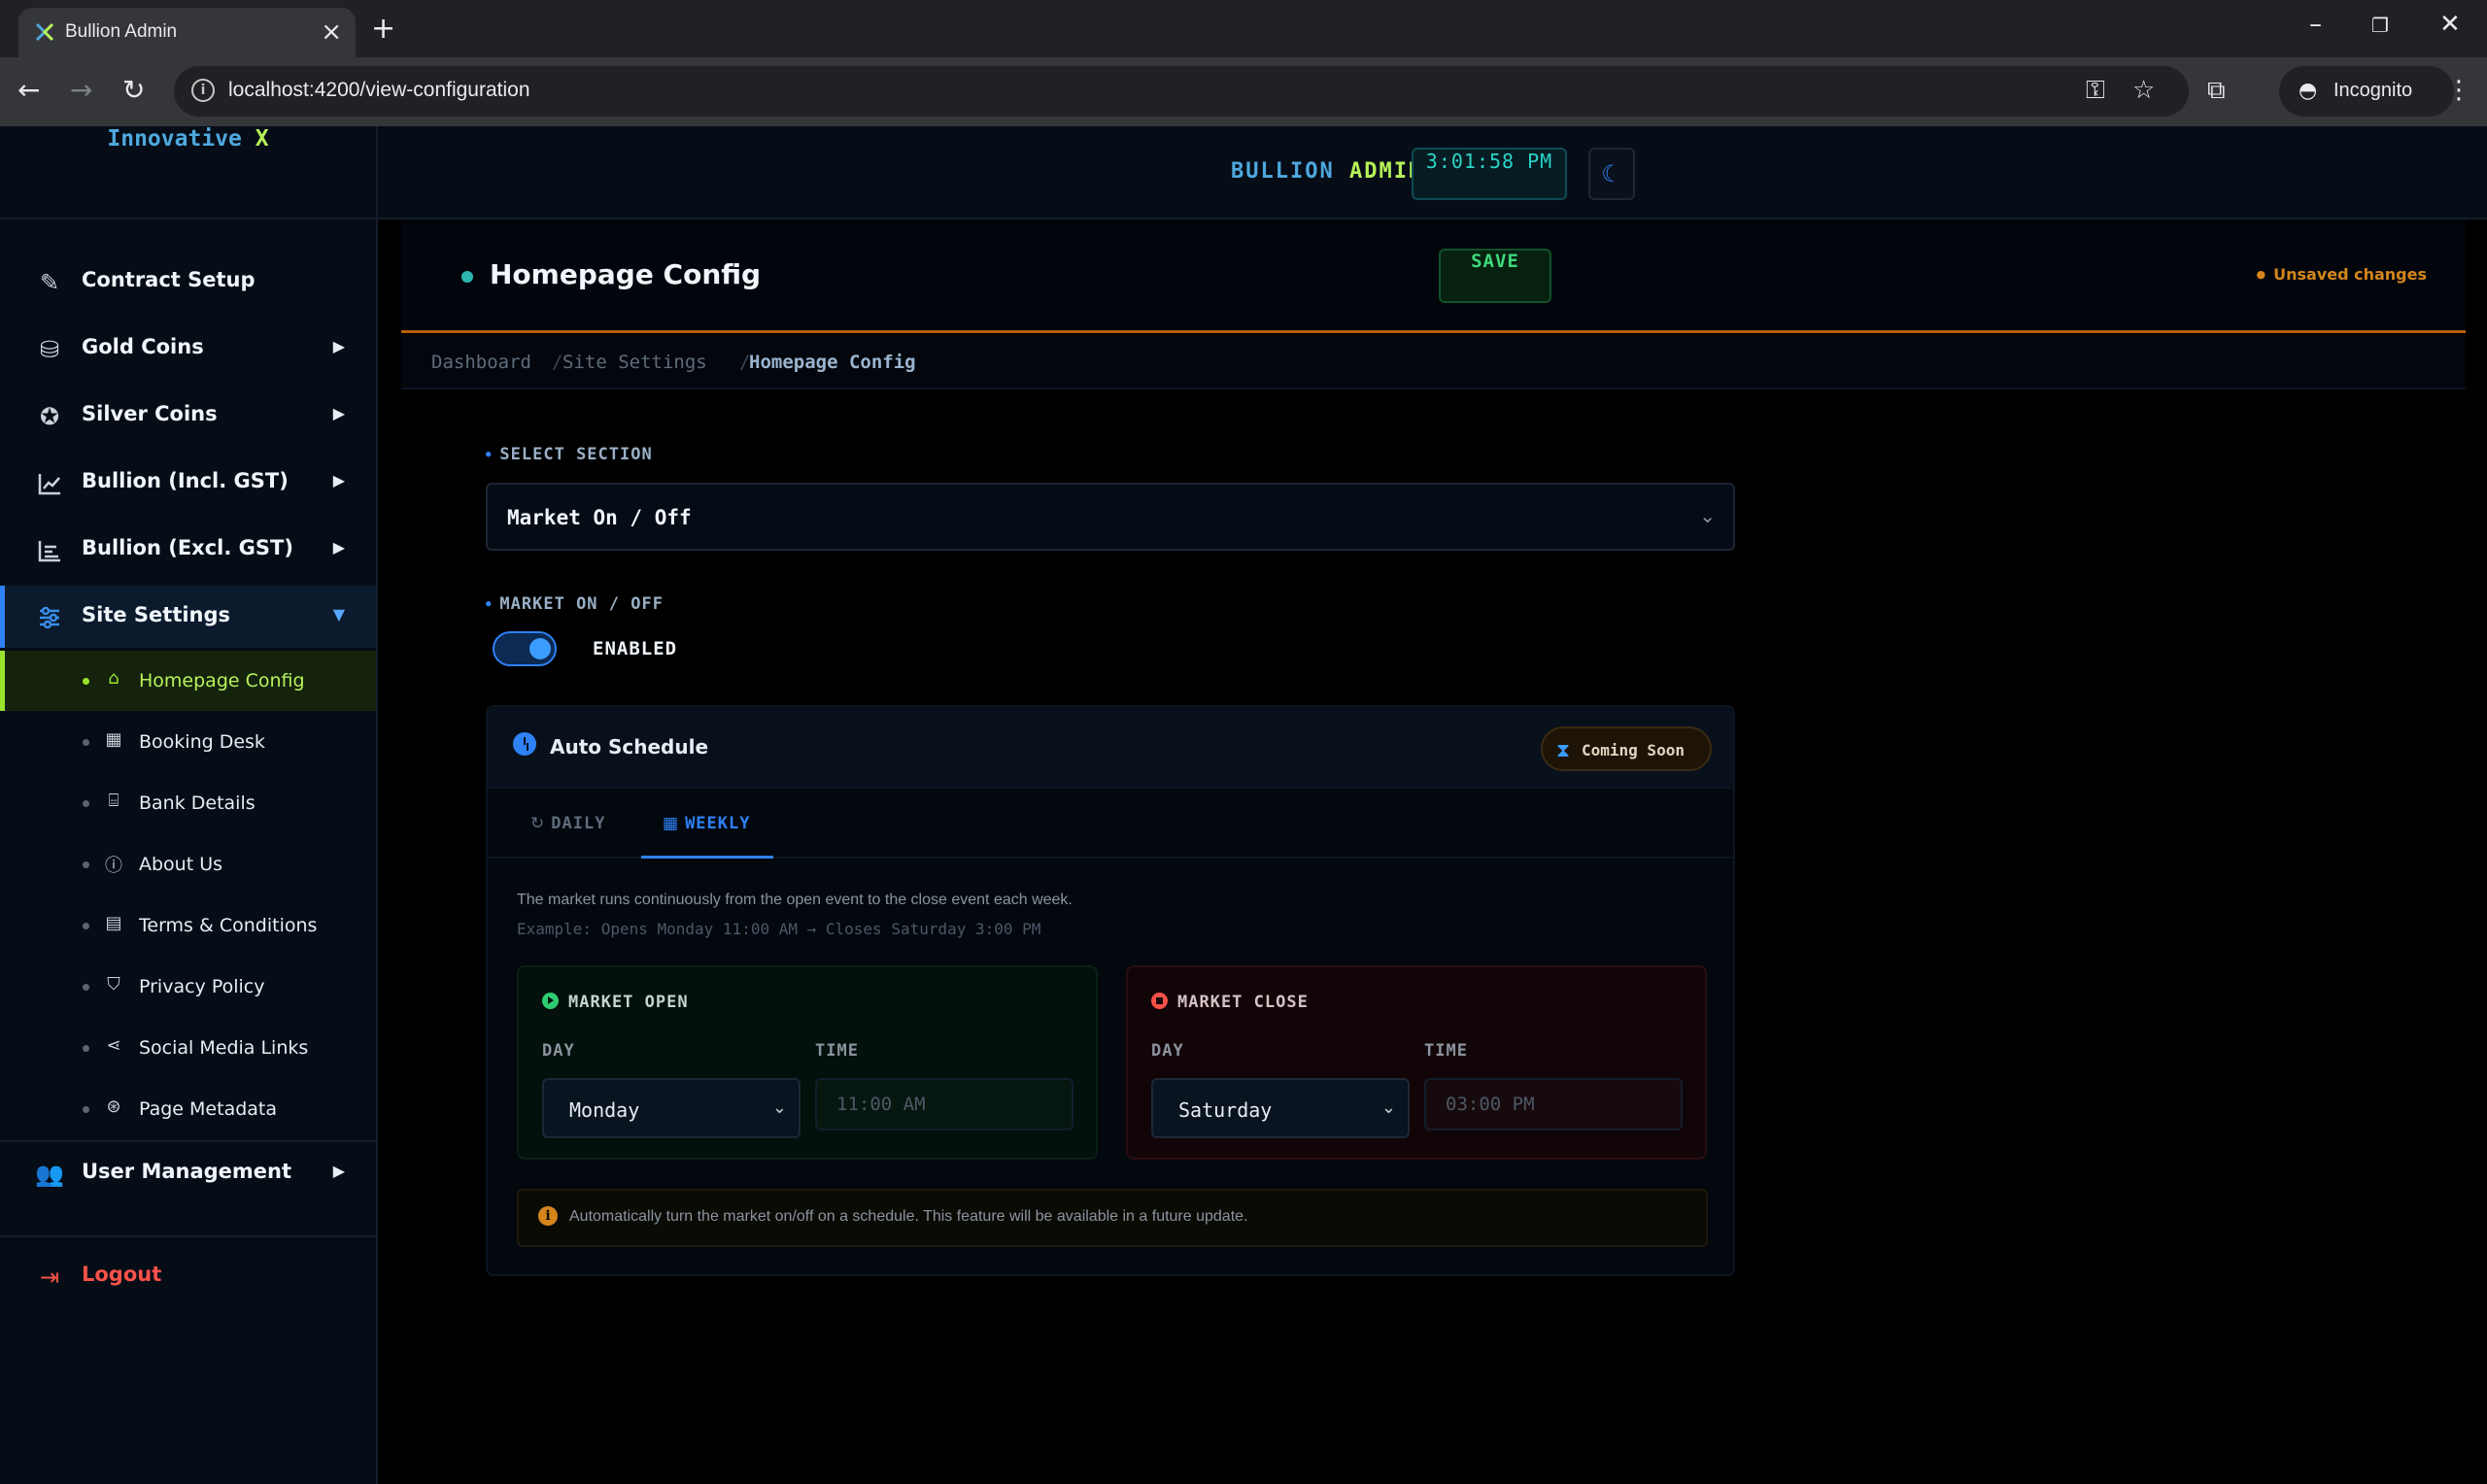 This screenshot has width=2487, height=1484. Describe the element at coordinates (133, 90) in the screenshot. I see `reload-icon: ↻` at that location.